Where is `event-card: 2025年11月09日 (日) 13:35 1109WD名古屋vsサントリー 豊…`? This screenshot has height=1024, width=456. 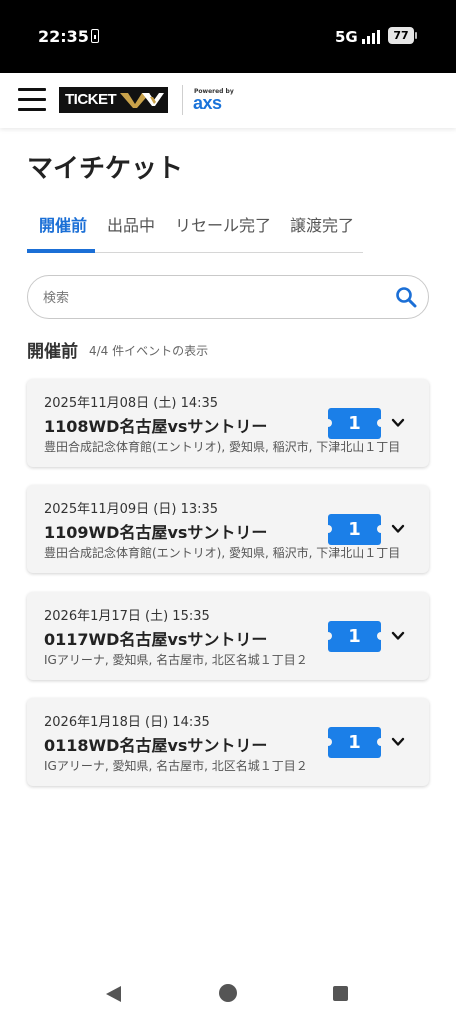 event-card: 2025年11月09日 (日) 13:35 1109WD名古屋vsサントリー 豊… is located at coordinates (228, 529).